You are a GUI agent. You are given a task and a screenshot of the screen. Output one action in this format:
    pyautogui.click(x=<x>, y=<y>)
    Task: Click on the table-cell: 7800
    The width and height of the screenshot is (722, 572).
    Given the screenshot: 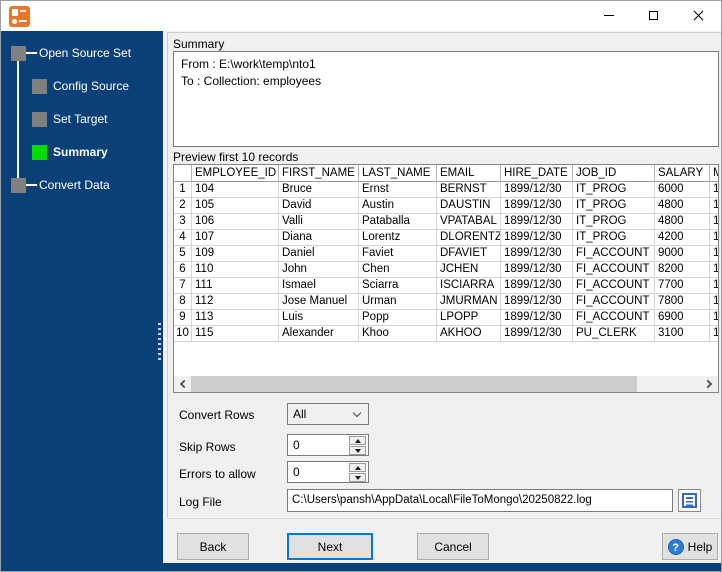 What is the action you would take?
    pyautogui.click(x=682, y=302)
    